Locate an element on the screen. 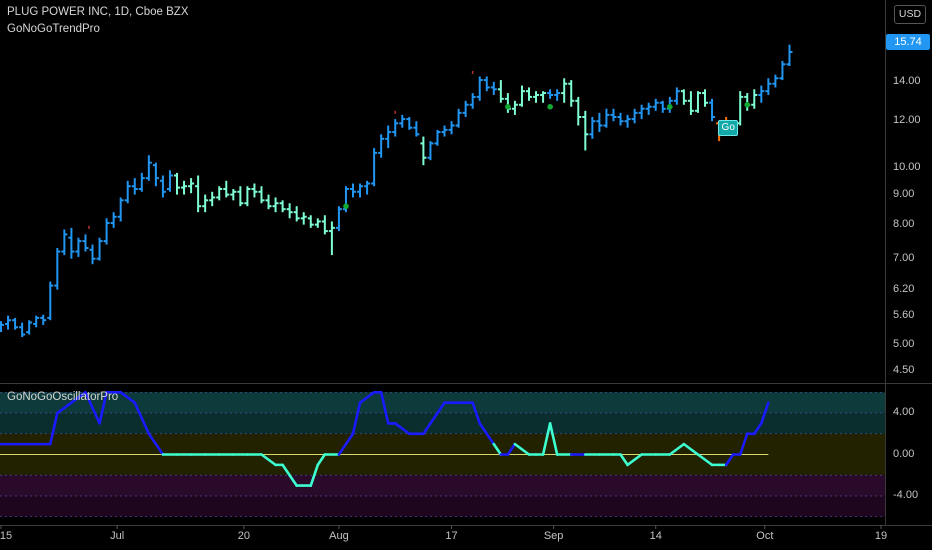 The width and height of the screenshot is (932, 550). time-axis-tick: 14 is located at coordinates (655, 536).